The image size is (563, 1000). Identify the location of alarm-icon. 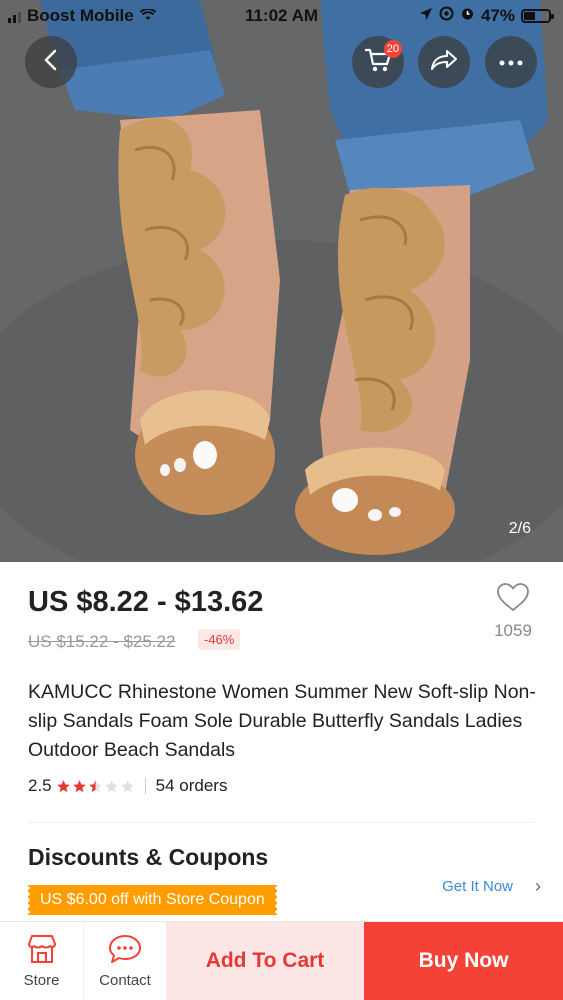
(467, 16).